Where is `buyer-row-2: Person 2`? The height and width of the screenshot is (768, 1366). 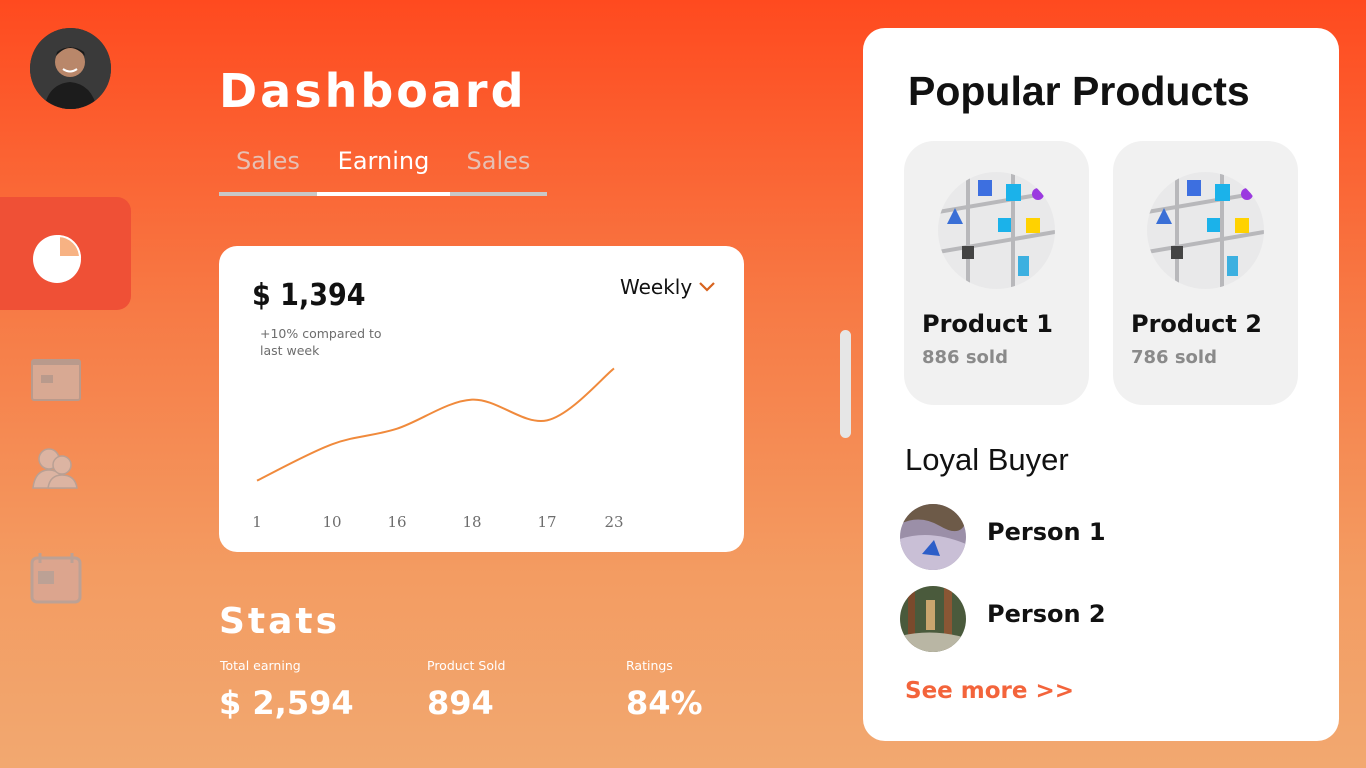
buyer-row-2: Person 2 is located at coordinates (1050, 619).